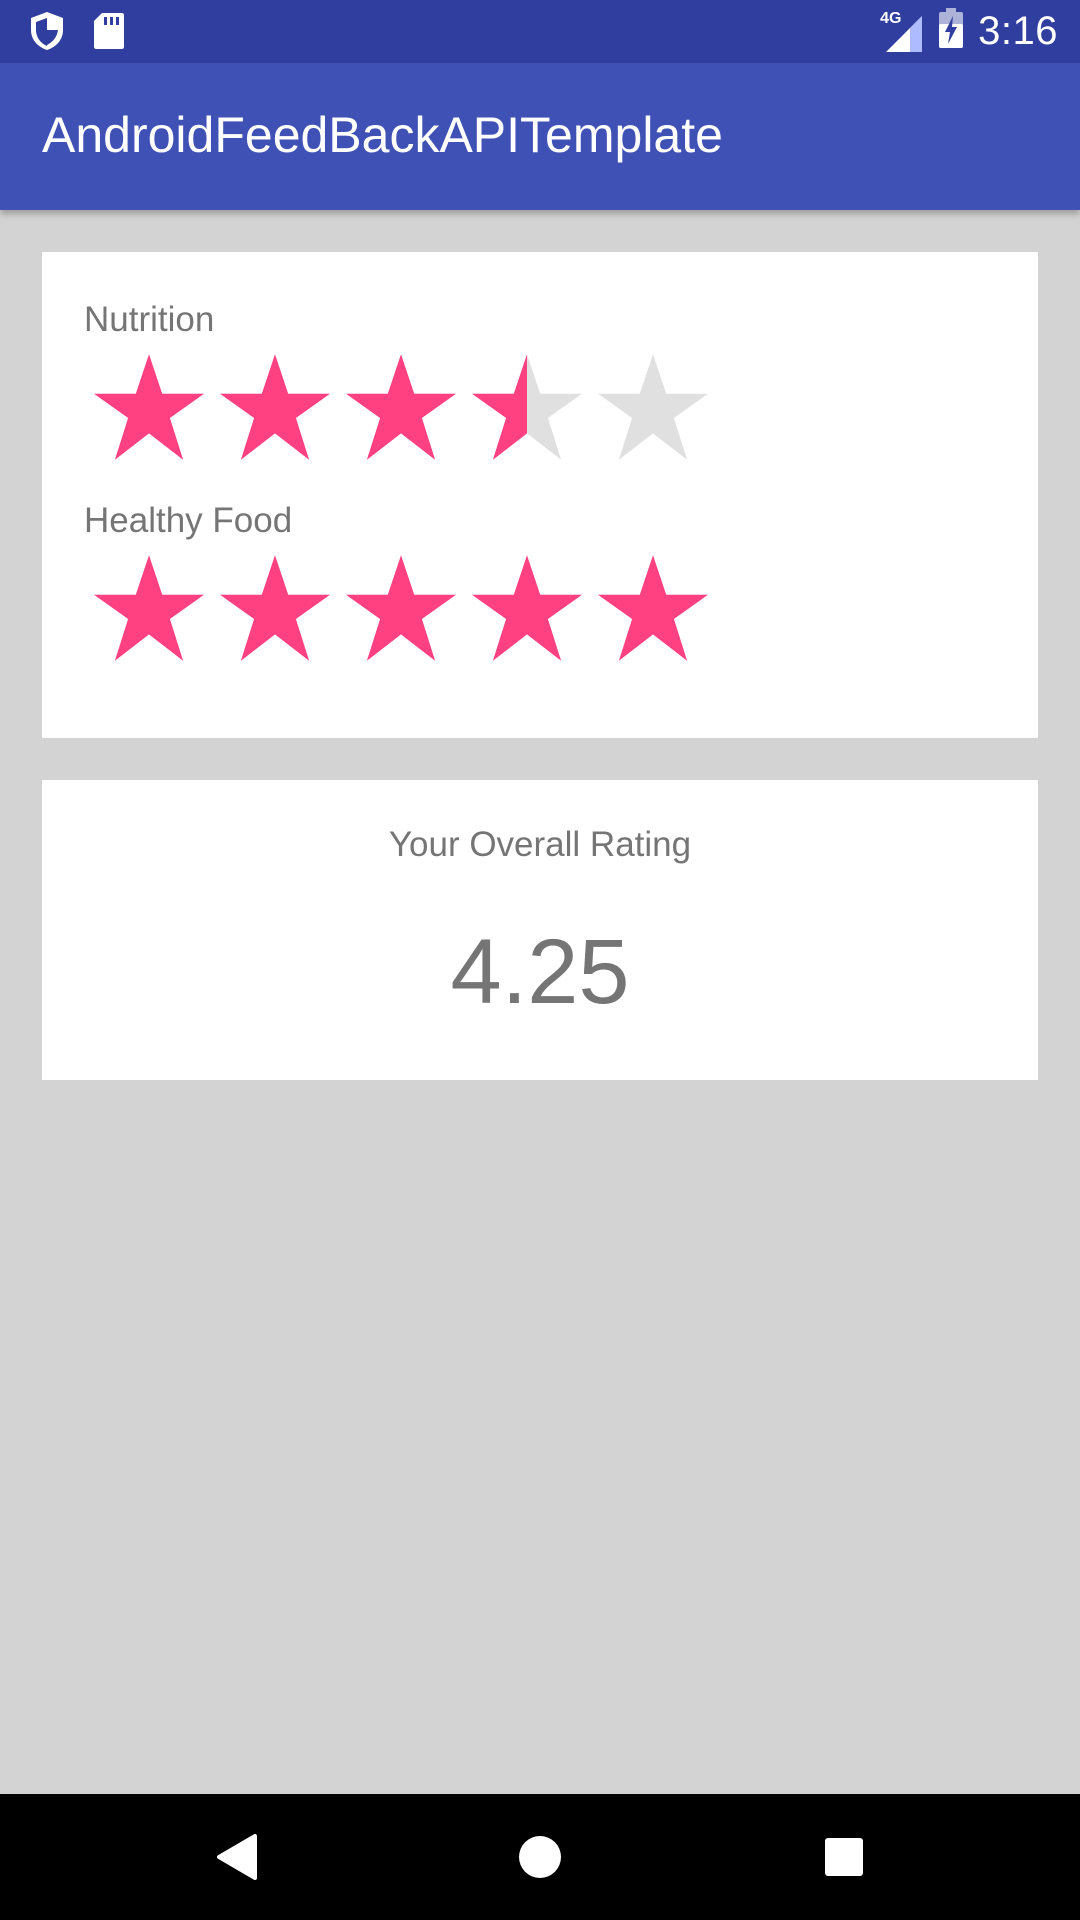 This screenshot has height=1920, width=1080. I want to click on status-right-icons: 4G 3:16, so click(969, 31).